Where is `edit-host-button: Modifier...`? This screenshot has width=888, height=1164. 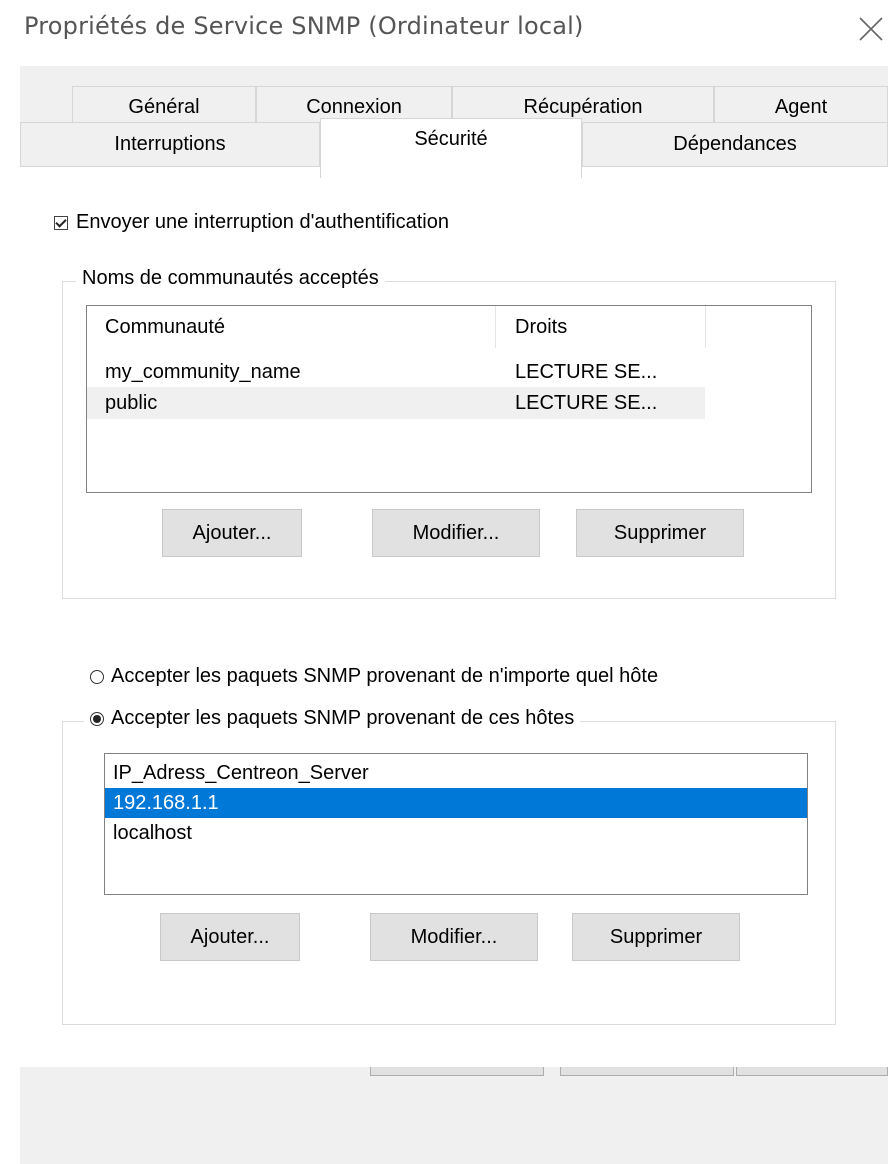
edit-host-button: Modifier... is located at coordinates (454, 937).